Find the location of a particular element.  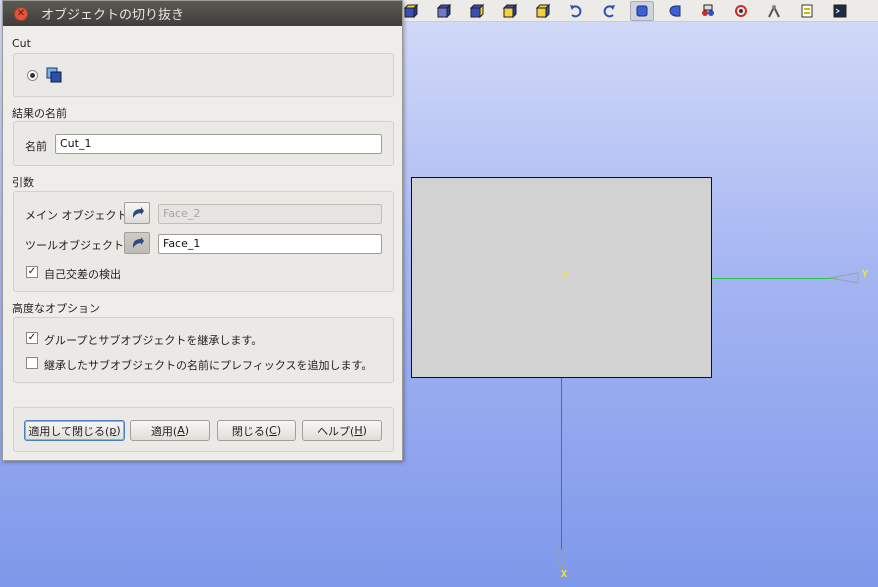

prefix-checkbox is located at coordinates (32, 363).